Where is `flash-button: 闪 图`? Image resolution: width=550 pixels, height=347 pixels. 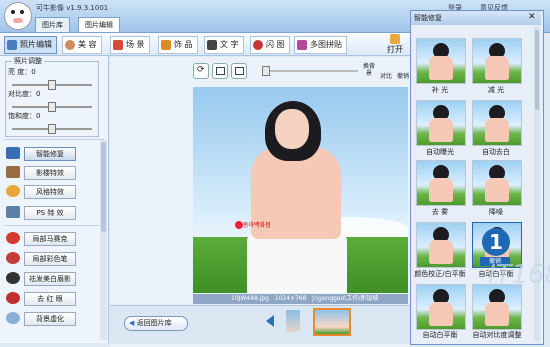 flash-button: 闪 图 is located at coordinates (270, 45).